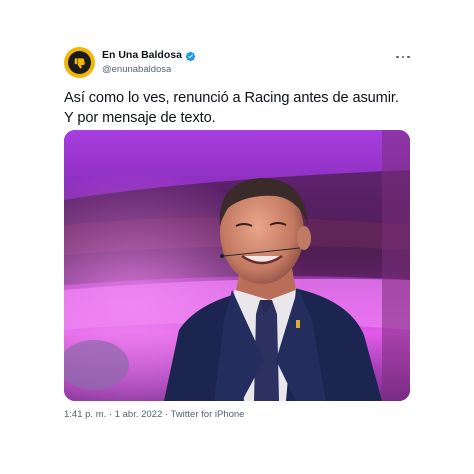  Describe the element at coordinates (208, 414) in the screenshot. I see `tweet-source: Twitter for iPhone` at that location.